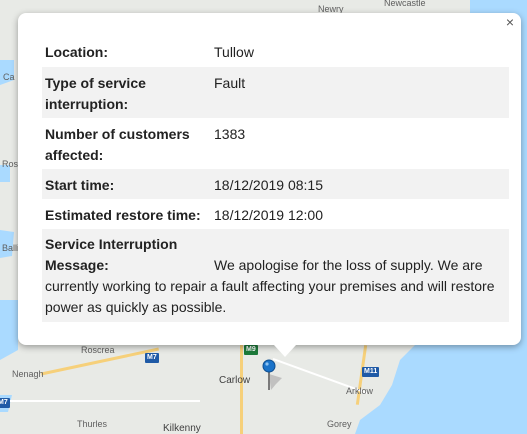  What do you see at coordinates (182, 428) in the screenshot?
I see `town-kilkenny: Kilkenny` at bounding box center [182, 428].